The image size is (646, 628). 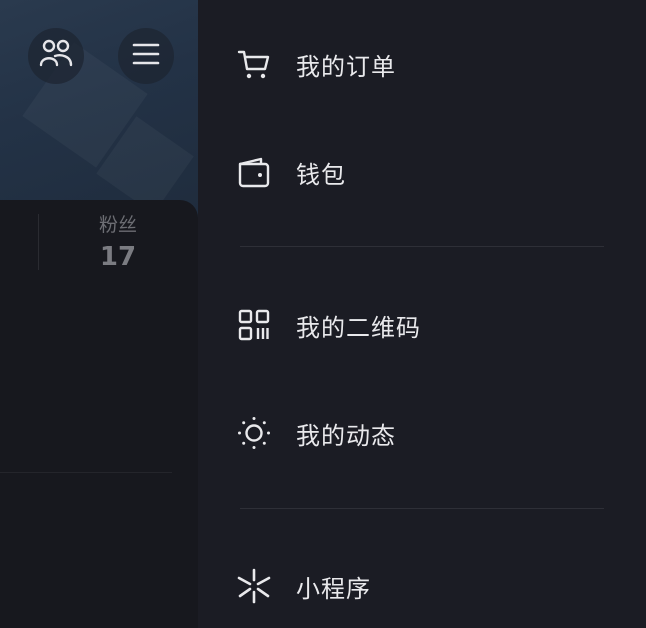 I want to click on friends-button, so click(x=56, y=56).